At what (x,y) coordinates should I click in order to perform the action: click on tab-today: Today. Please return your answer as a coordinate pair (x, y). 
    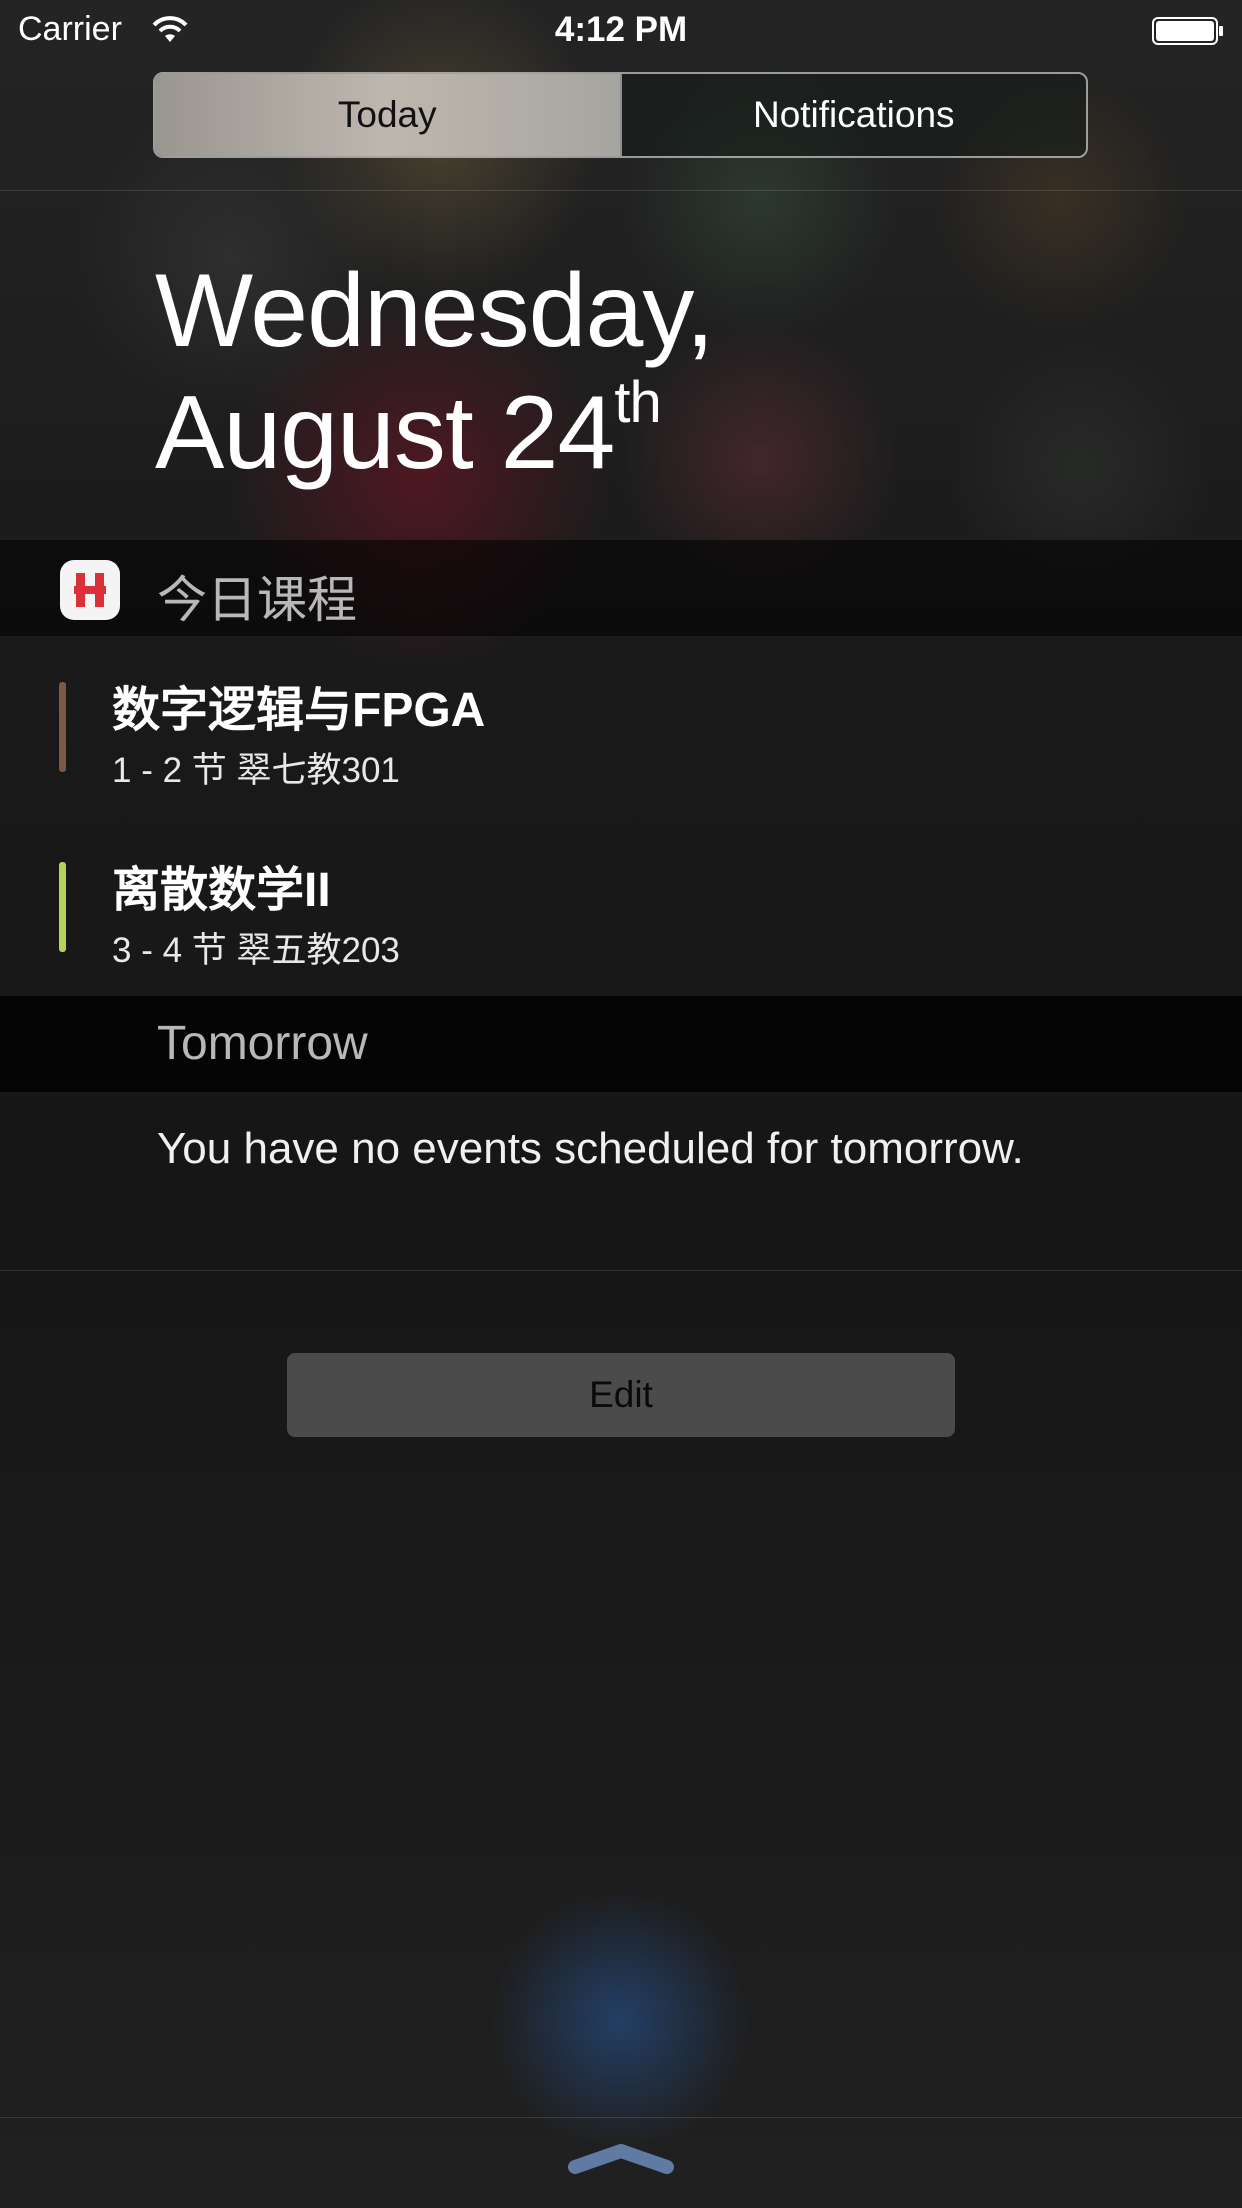
    Looking at the image, I should click on (387, 115).